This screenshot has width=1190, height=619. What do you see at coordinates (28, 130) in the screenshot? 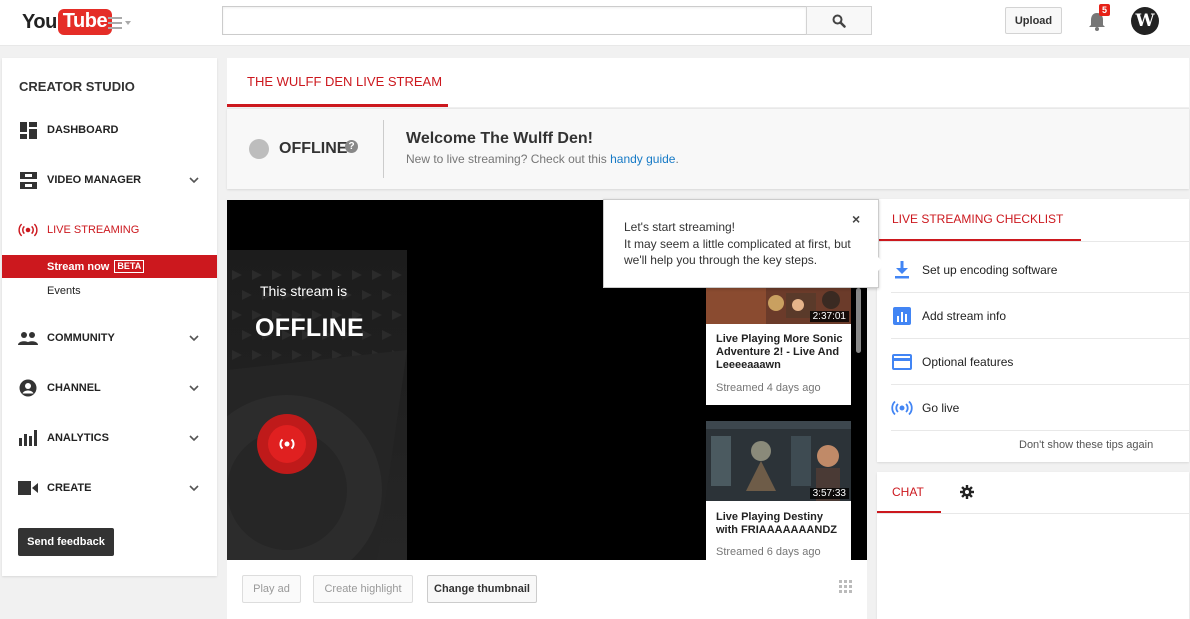
I see `dashboard-icon` at bounding box center [28, 130].